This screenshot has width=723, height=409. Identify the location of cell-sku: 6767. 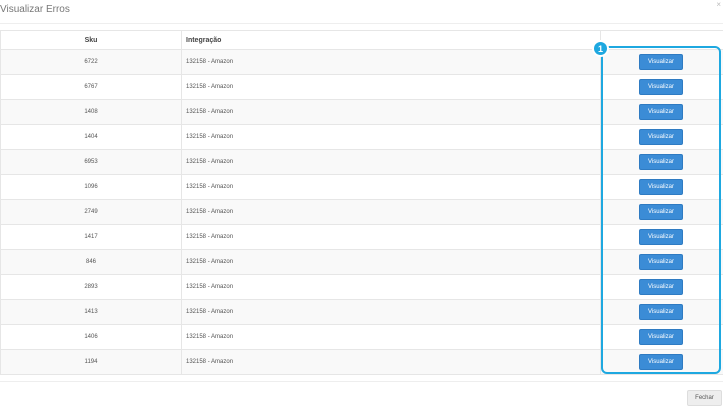
(91, 87).